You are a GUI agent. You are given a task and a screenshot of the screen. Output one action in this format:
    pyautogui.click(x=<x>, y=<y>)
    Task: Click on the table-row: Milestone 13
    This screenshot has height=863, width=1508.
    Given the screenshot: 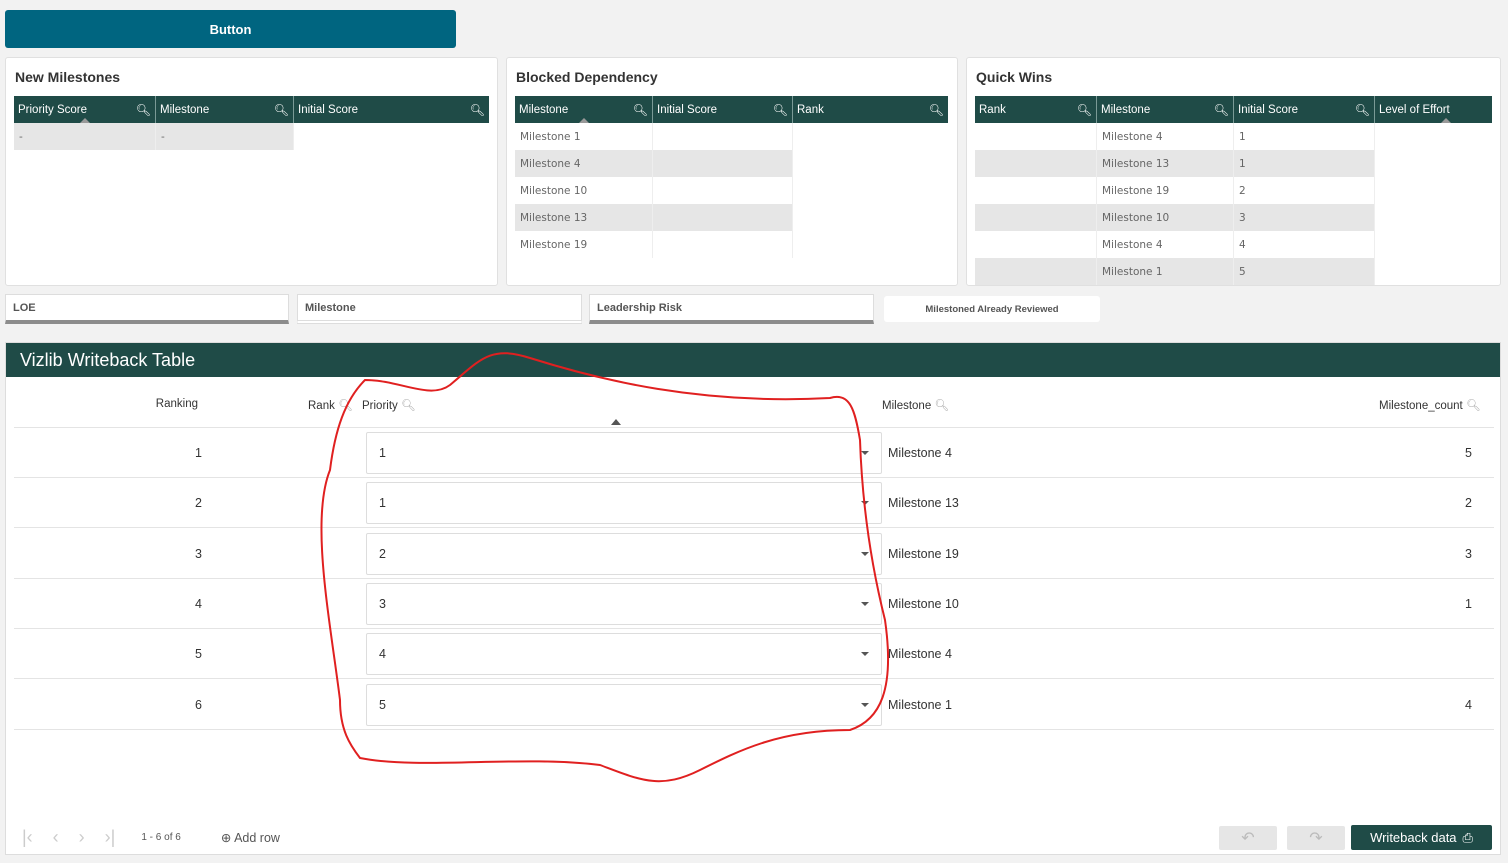 What is the action you would take?
    pyautogui.click(x=731, y=217)
    